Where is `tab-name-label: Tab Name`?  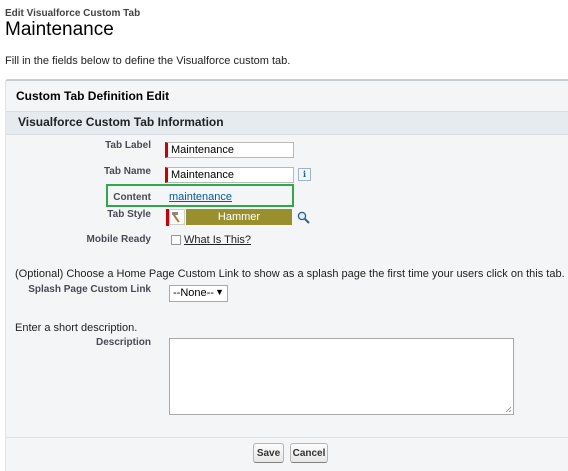 tab-name-label: Tab Name is located at coordinates (127, 171).